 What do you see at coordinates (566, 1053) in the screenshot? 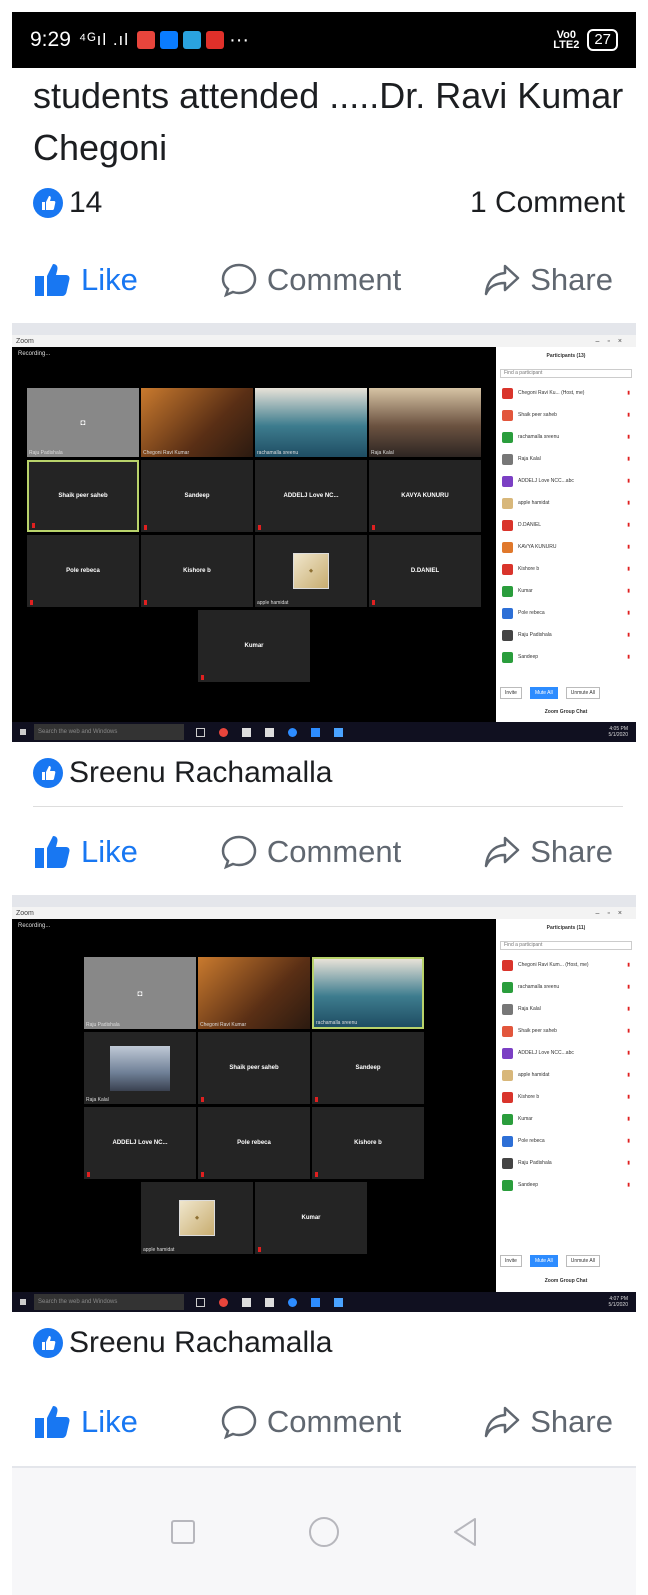
I see `participant-row: ADDELJ Love NCC...abc ▮` at bounding box center [566, 1053].